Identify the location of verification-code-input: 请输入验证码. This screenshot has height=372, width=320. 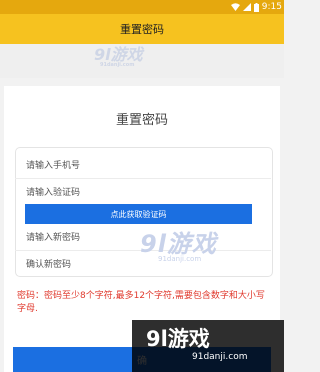
(141, 191).